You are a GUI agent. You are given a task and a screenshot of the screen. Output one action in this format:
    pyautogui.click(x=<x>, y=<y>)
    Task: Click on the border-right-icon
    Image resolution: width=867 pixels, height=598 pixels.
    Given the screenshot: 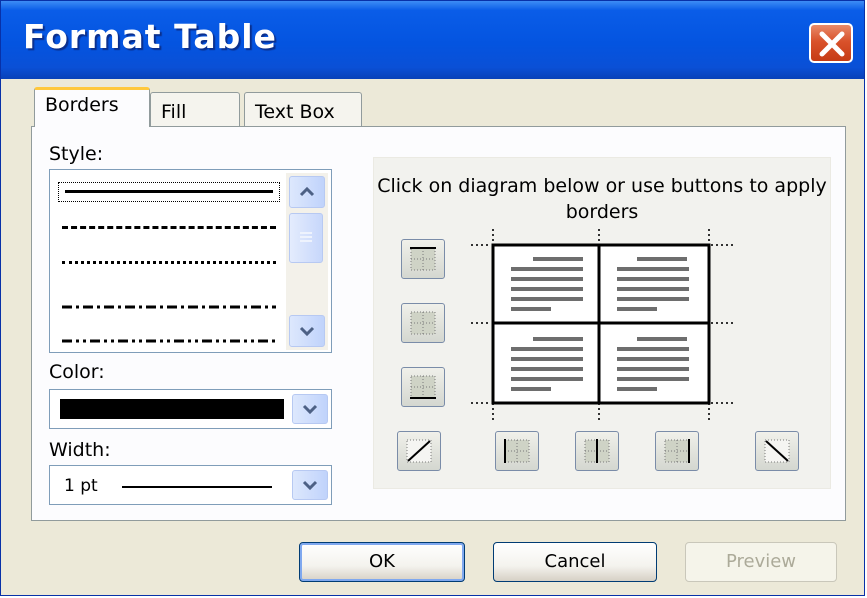 What is the action you would take?
    pyautogui.click(x=677, y=451)
    